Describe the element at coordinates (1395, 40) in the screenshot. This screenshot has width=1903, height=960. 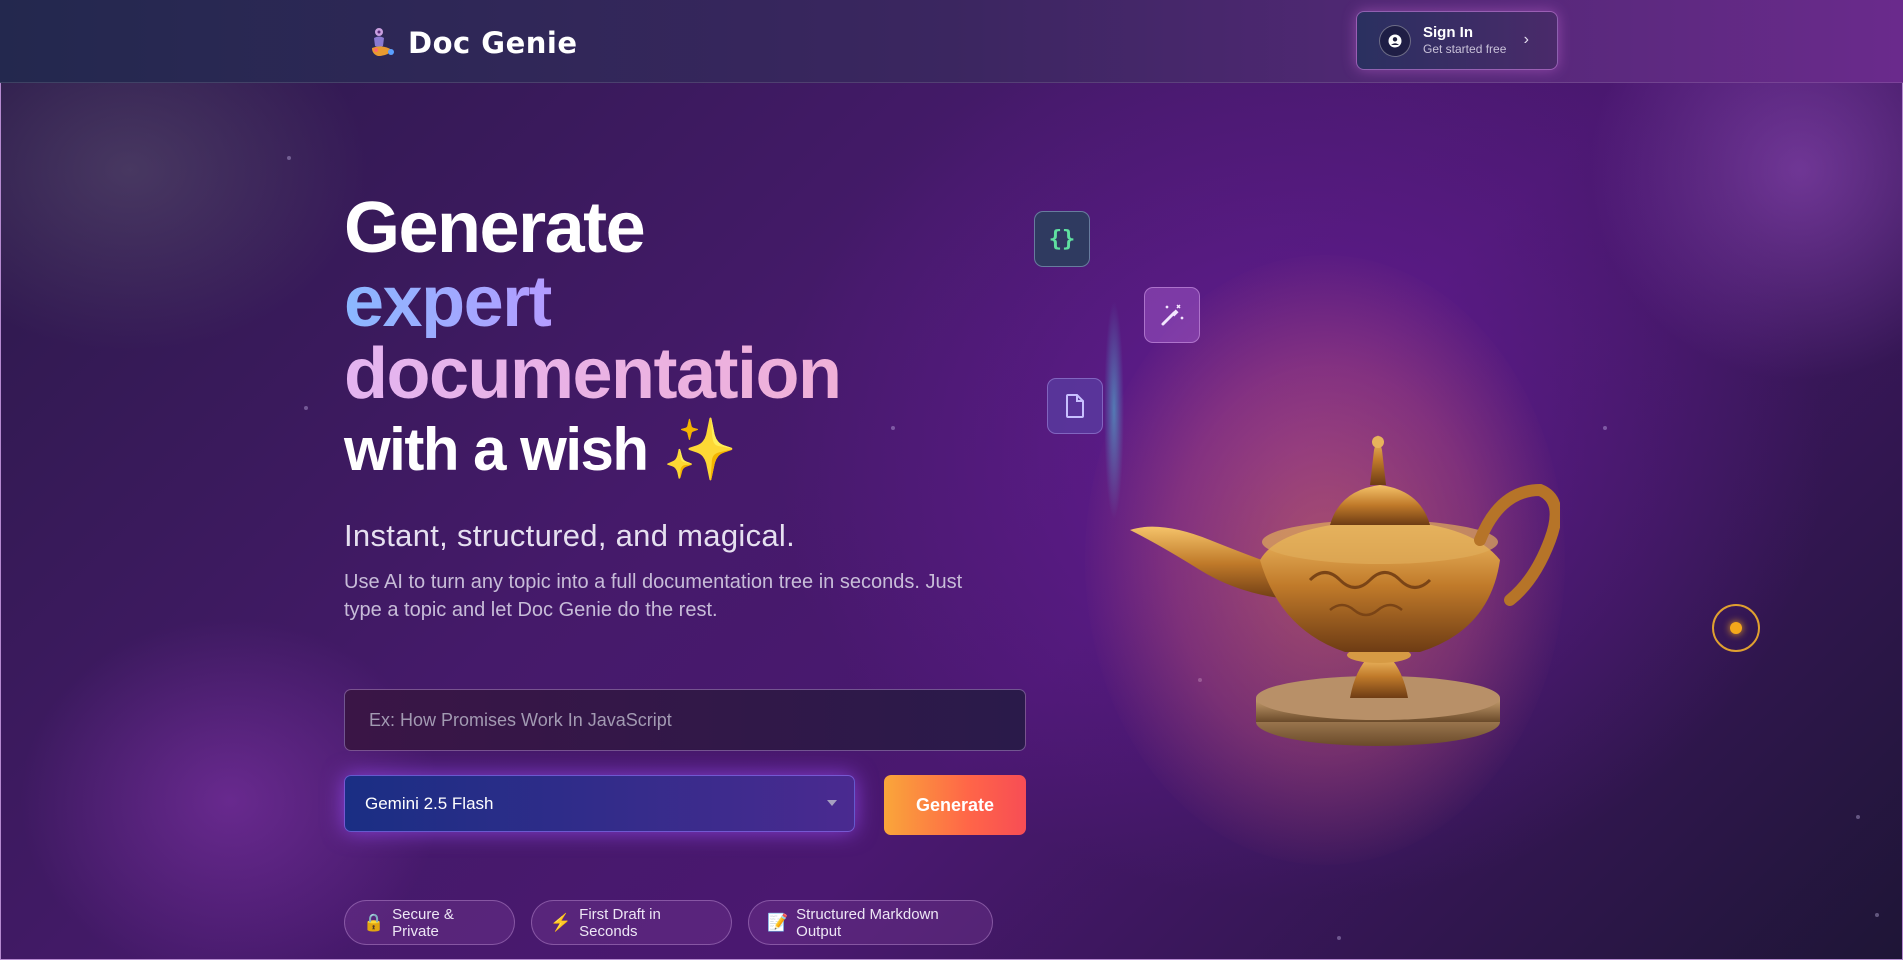
I see `user-circle-icon` at that location.